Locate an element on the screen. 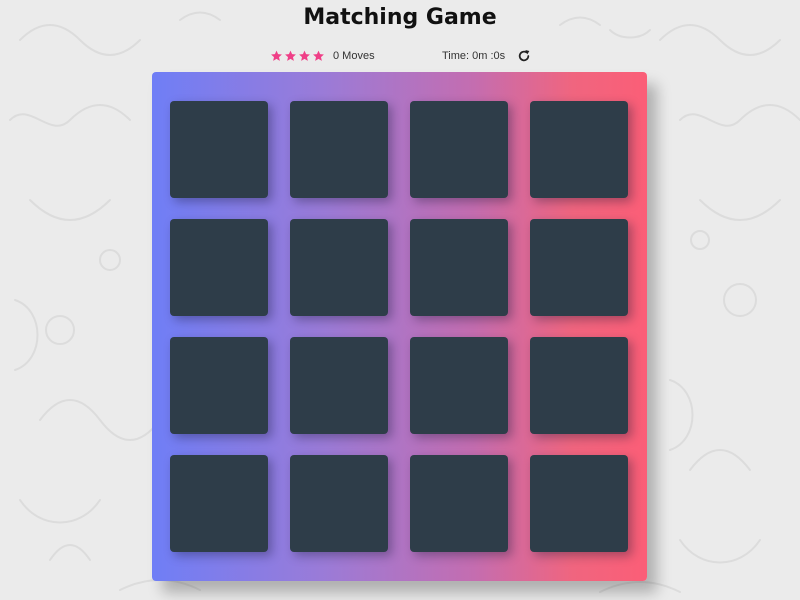  timer: Time: 0m :0s is located at coordinates (474, 56).